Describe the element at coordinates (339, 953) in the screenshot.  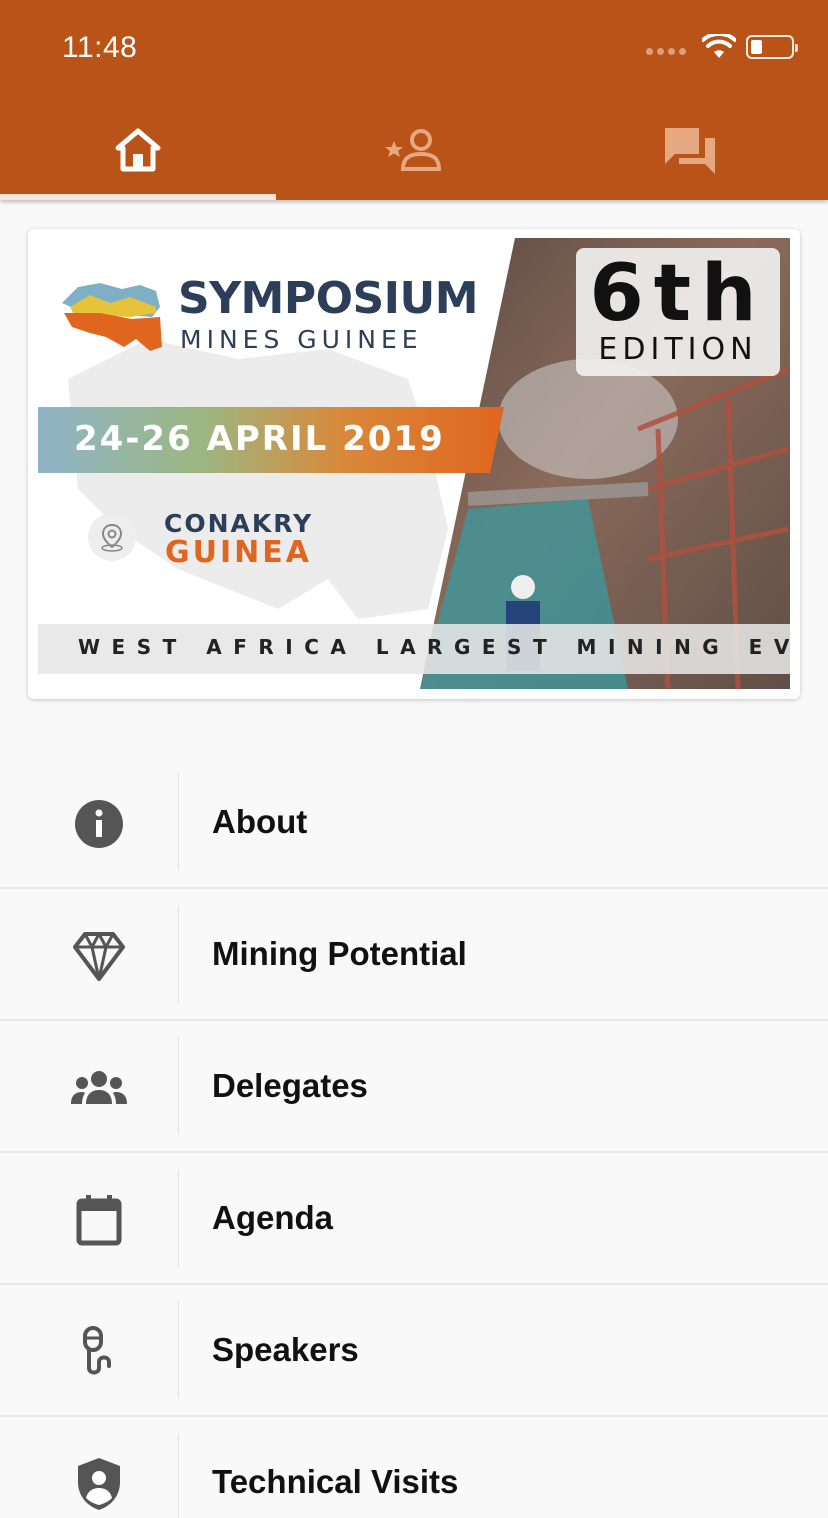
I see `menu-label: Mining Potential` at that location.